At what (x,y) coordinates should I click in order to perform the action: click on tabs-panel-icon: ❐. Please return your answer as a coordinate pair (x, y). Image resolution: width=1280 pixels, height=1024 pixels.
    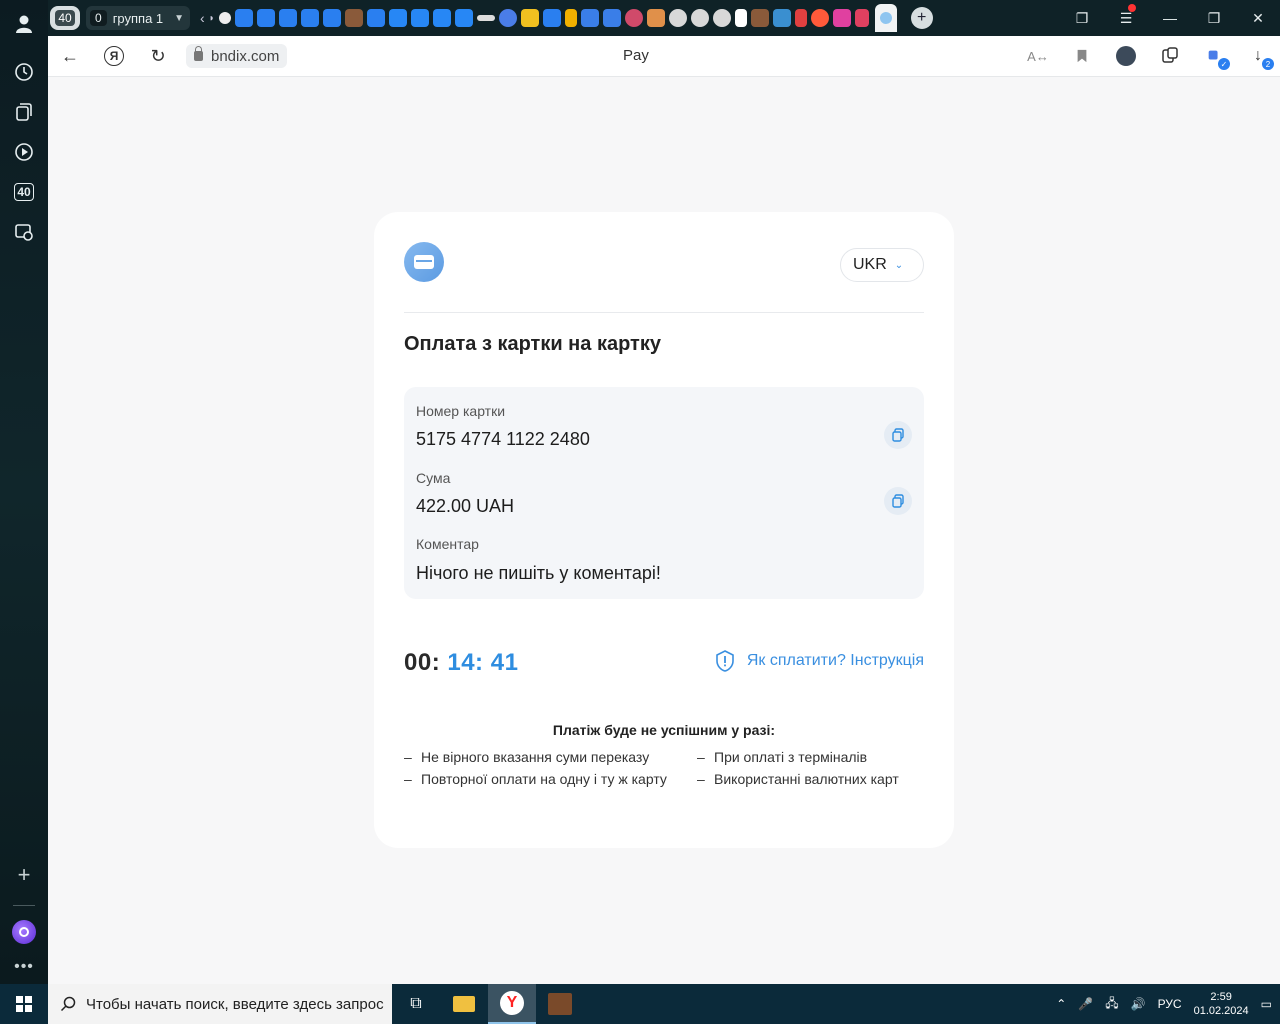
    Looking at the image, I should click on (1082, 18).